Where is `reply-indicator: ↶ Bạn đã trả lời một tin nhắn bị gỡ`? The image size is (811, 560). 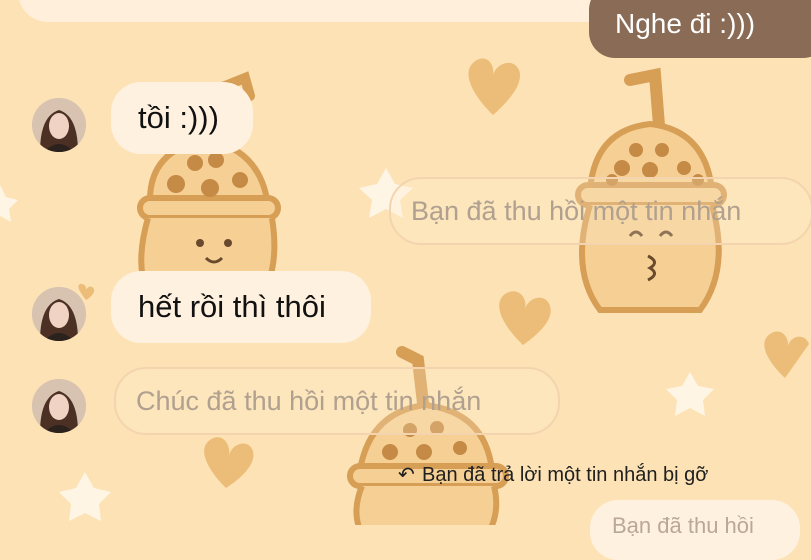 reply-indicator: ↶ Bạn đã trả lời một tin nhắn bị gỡ is located at coordinates (553, 474).